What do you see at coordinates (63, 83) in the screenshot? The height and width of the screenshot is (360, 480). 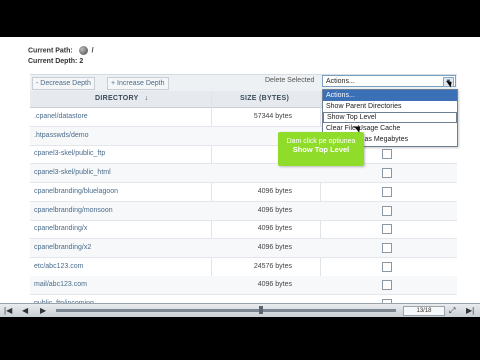 I see `decrease-depth-button: - Decrease Depth` at bounding box center [63, 83].